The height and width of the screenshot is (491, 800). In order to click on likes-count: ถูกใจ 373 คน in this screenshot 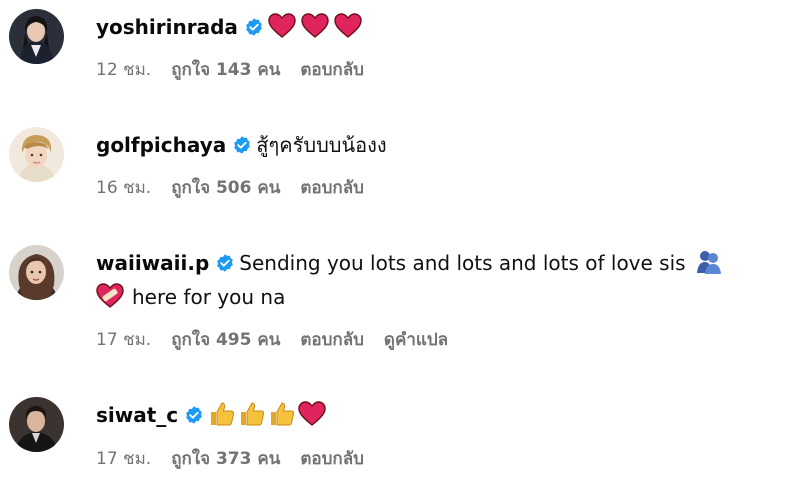, I will do `click(225, 459)`.